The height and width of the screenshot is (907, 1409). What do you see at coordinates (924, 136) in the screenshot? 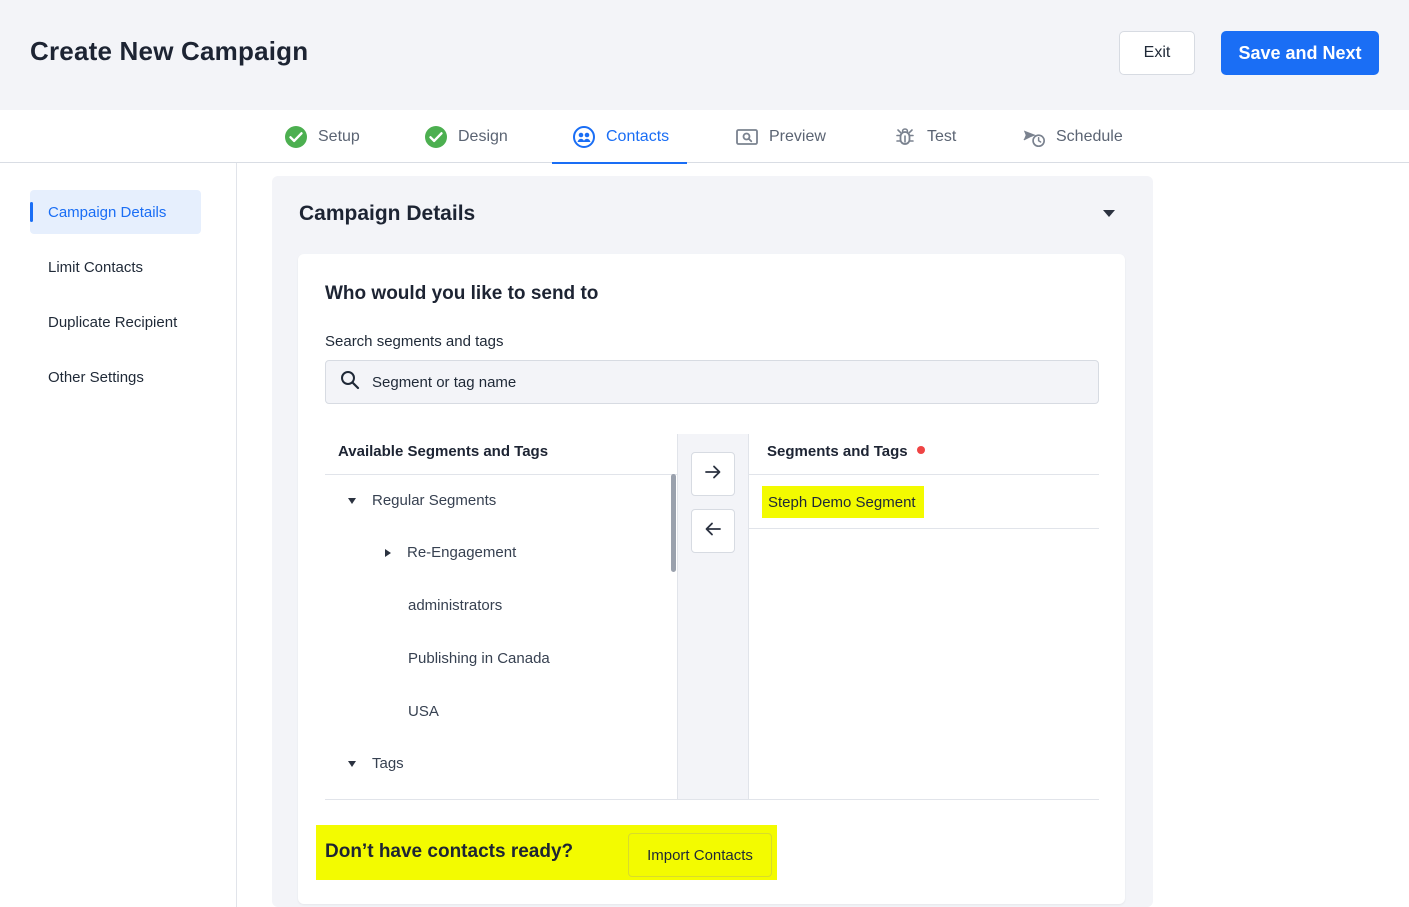
I see `tab-test: Test` at bounding box center [924, 136].